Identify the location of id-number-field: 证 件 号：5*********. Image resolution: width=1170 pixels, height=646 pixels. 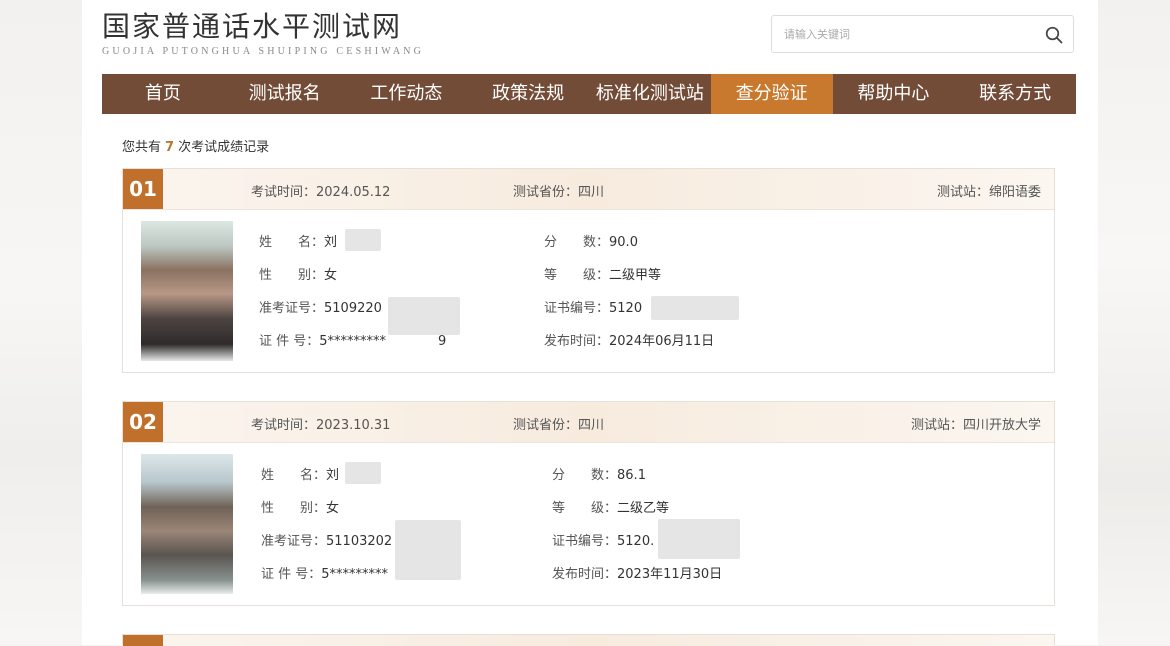
(324, 572).